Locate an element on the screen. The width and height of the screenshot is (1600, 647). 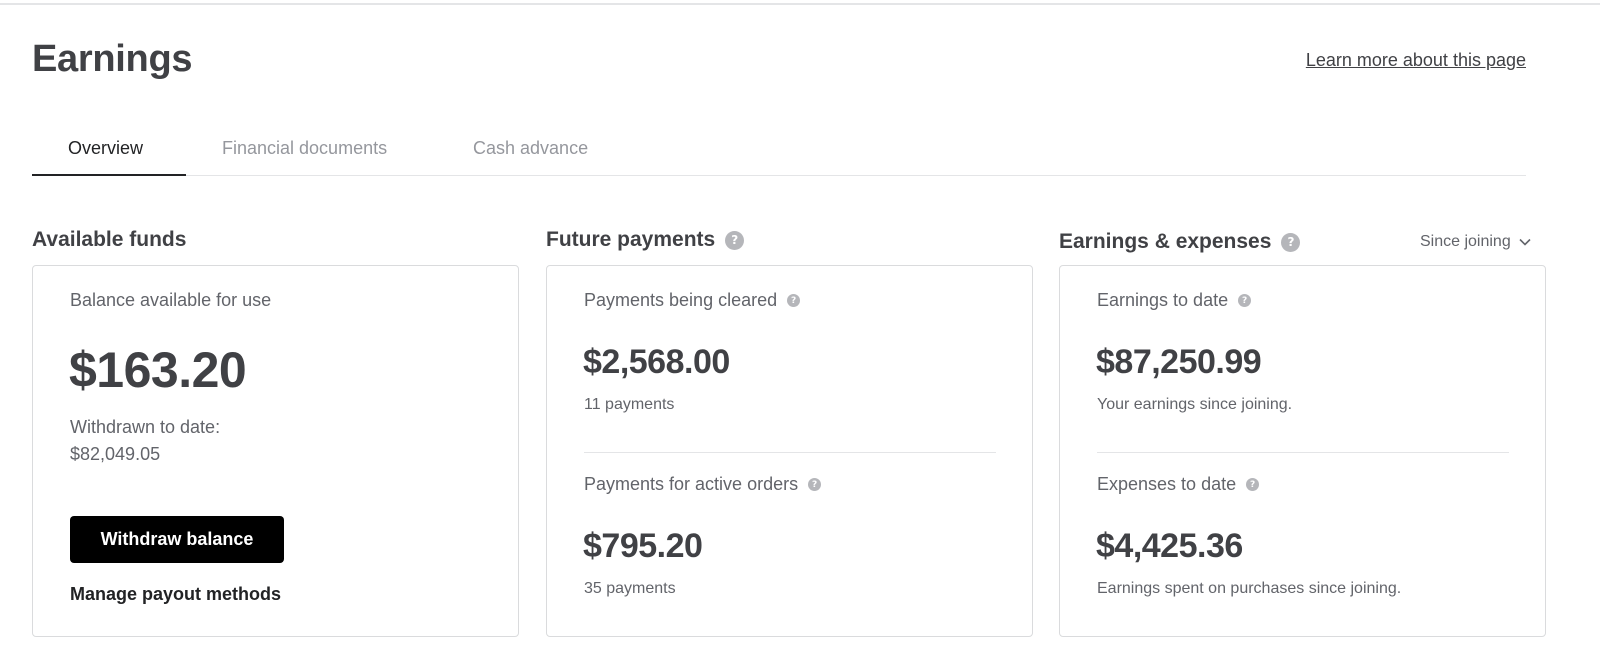
available-funds-title: Available funds is located at coordinates (109, 239).